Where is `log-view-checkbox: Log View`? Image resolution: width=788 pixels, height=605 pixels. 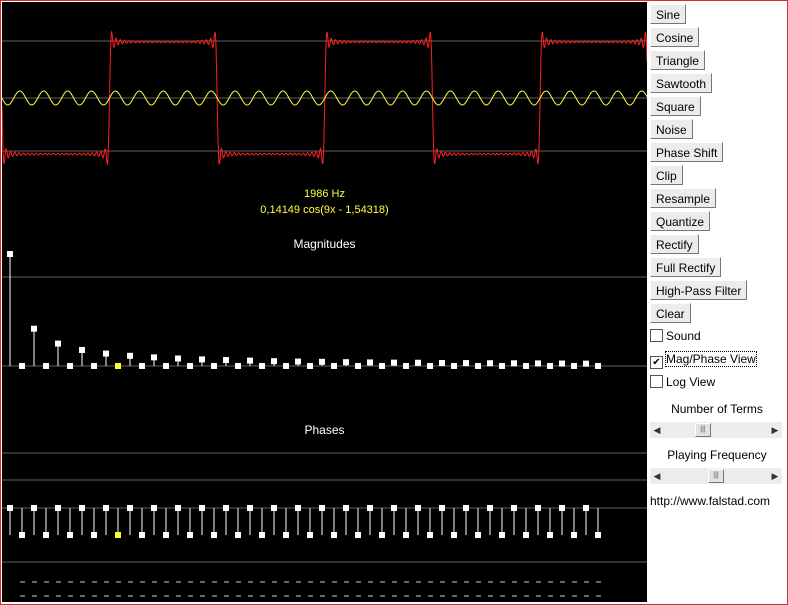 log-view-checkbox: Log View is located at coordinates (682, 383).